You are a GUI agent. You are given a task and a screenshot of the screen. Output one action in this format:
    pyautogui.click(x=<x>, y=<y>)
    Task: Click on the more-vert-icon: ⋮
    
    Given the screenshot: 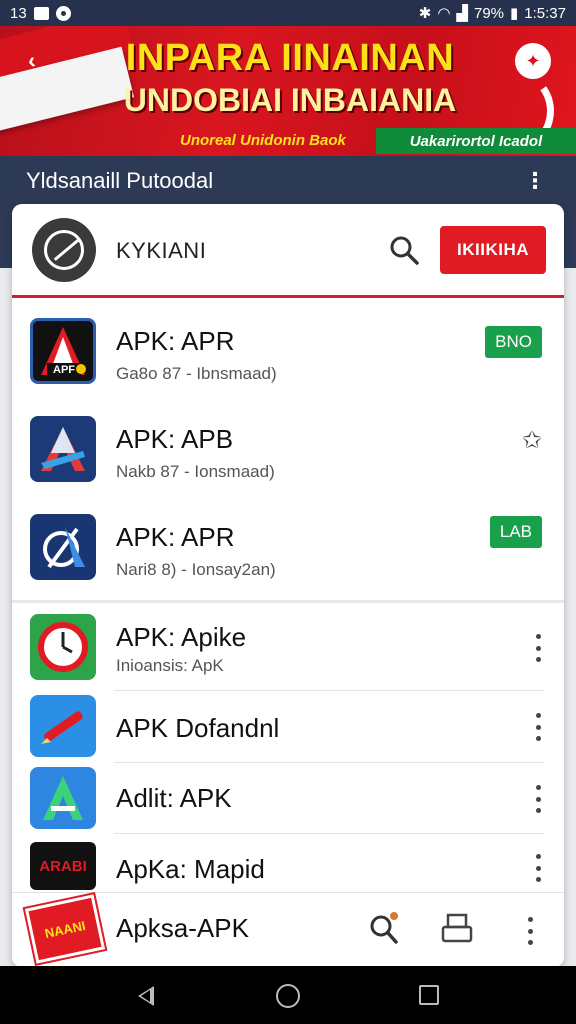 What is the action you would take?
    pyautogui.click(x=535, y=181)
    